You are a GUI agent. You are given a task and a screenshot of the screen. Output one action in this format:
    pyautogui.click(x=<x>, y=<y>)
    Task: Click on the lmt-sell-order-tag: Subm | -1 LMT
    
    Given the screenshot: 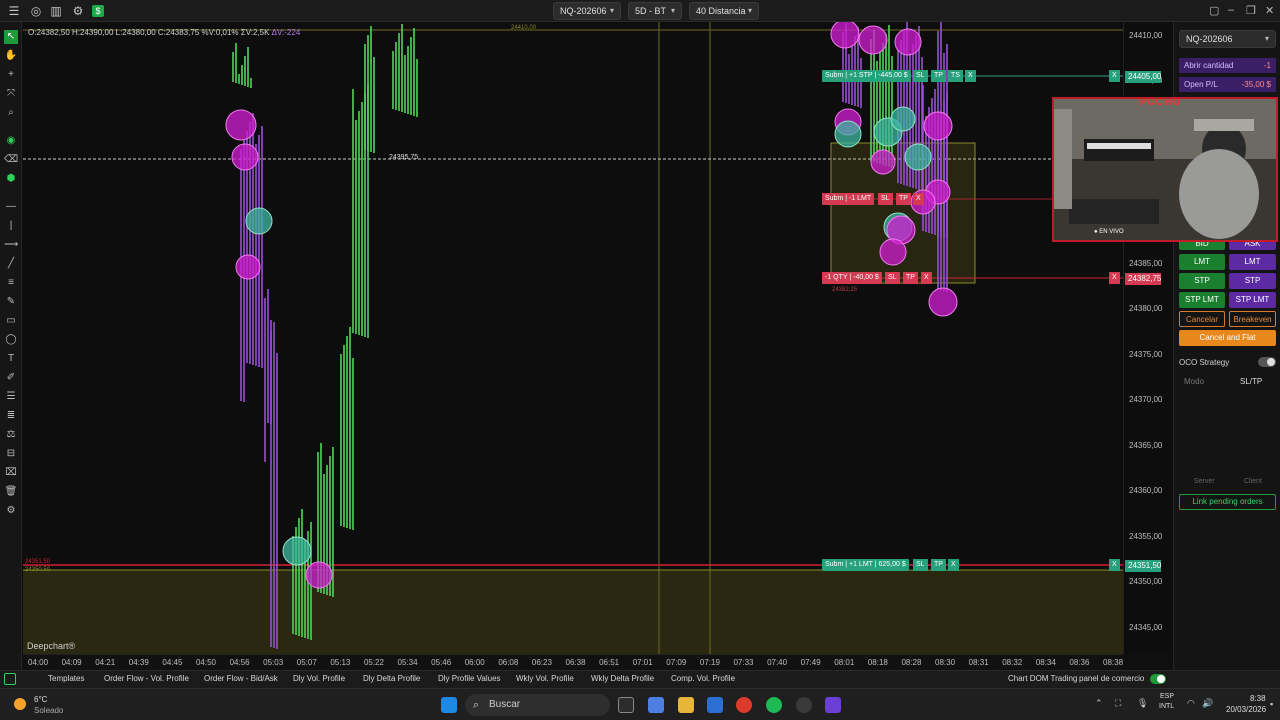 What is the action you would take?
    pyautogui.click(x=848, y=199)
    